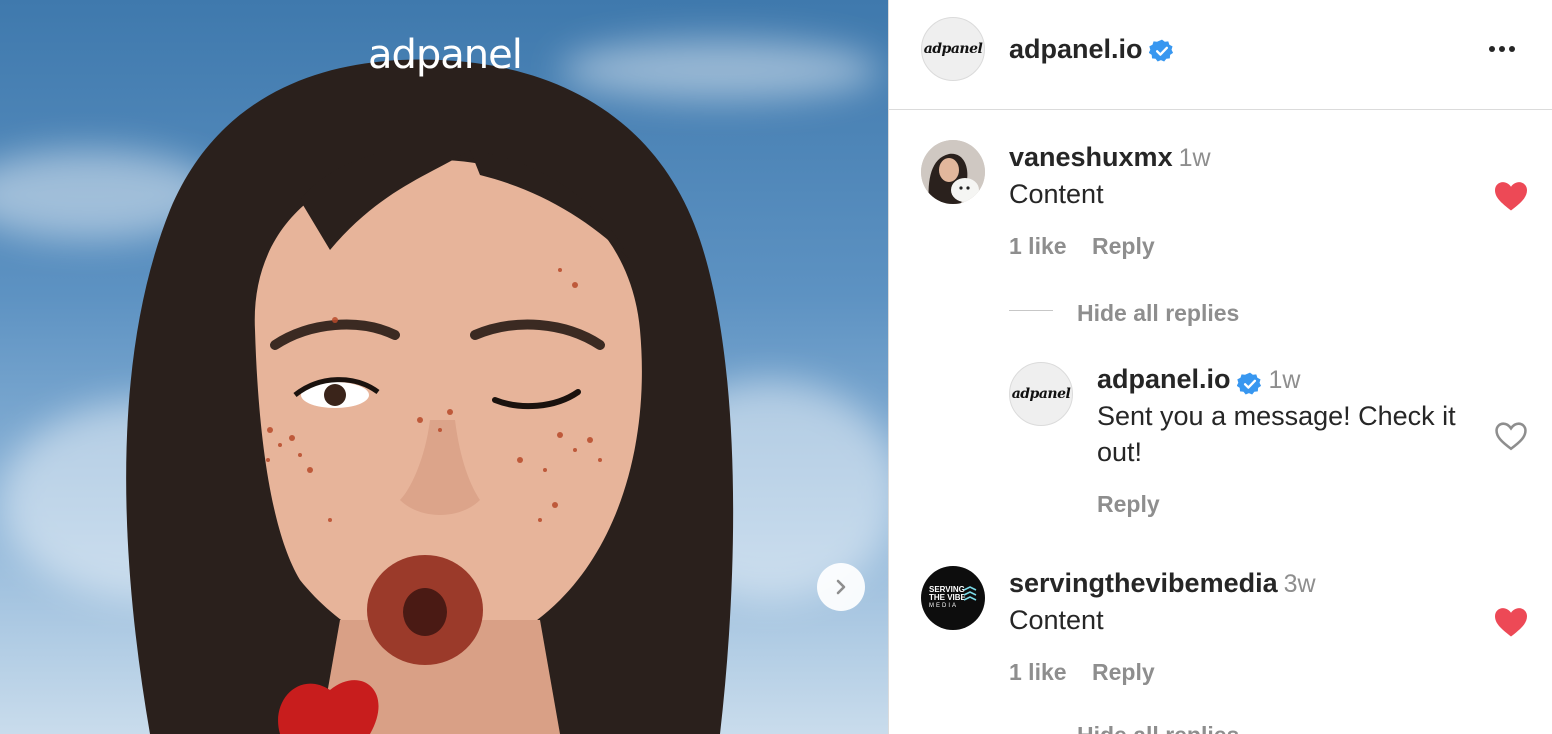  What do you see at coordinates (445, 55) in the screenshot?
I see `media-brand-text: adpanel` at bounding box center [445, 55].